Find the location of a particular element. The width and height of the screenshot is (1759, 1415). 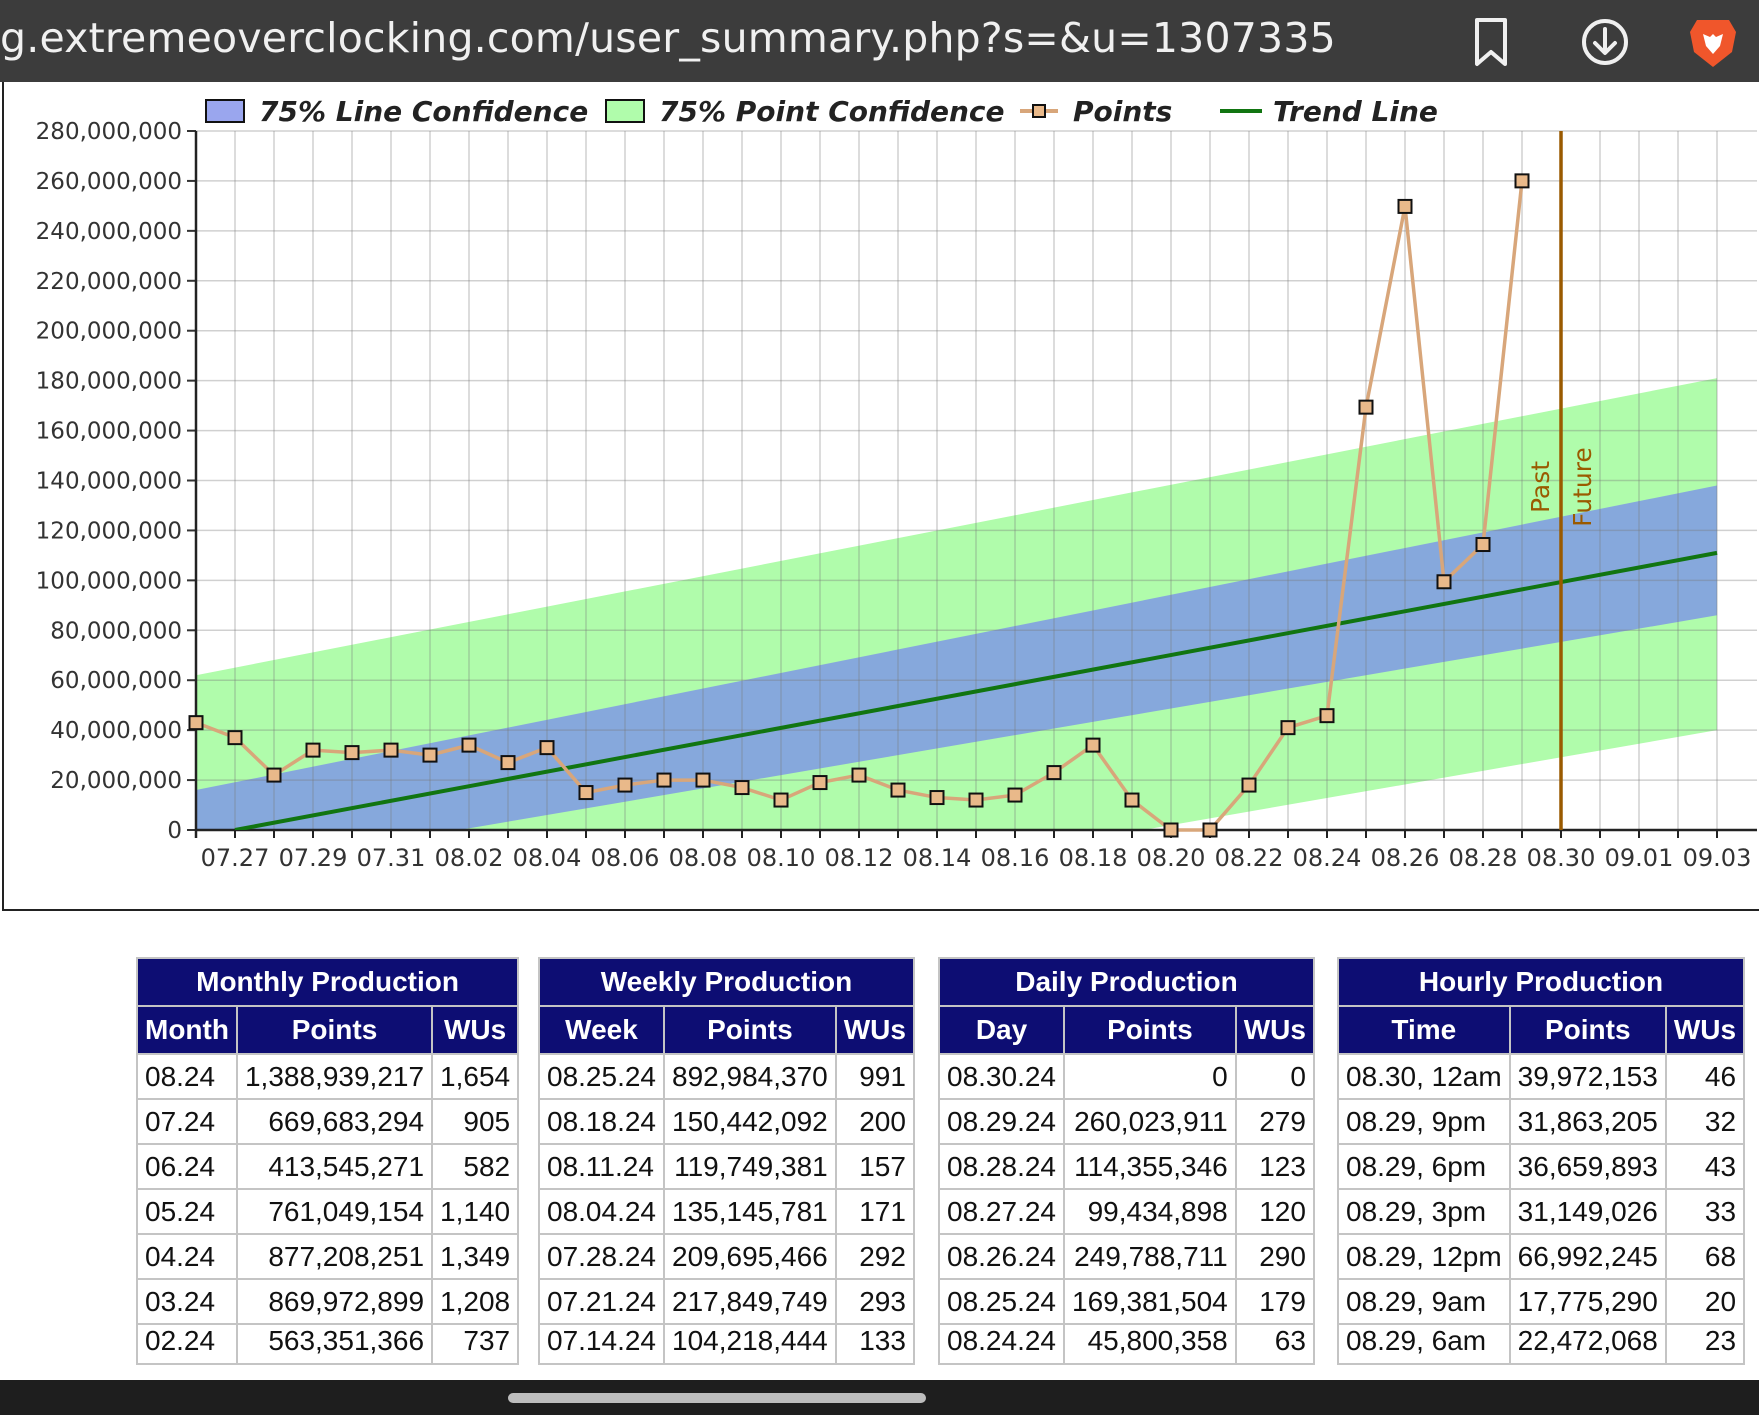

bookmark-icon is located at coordinates (1491, 42).